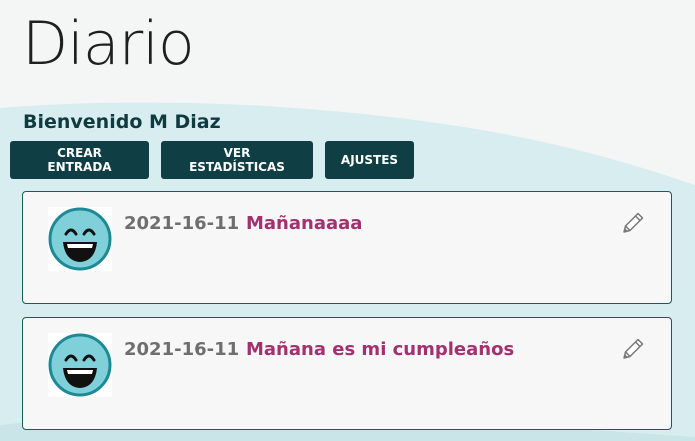  Describe the element at coordinates (79, 160) in the screenshot. I see `create-entry-button: CREAR ENTRADA` at that location.